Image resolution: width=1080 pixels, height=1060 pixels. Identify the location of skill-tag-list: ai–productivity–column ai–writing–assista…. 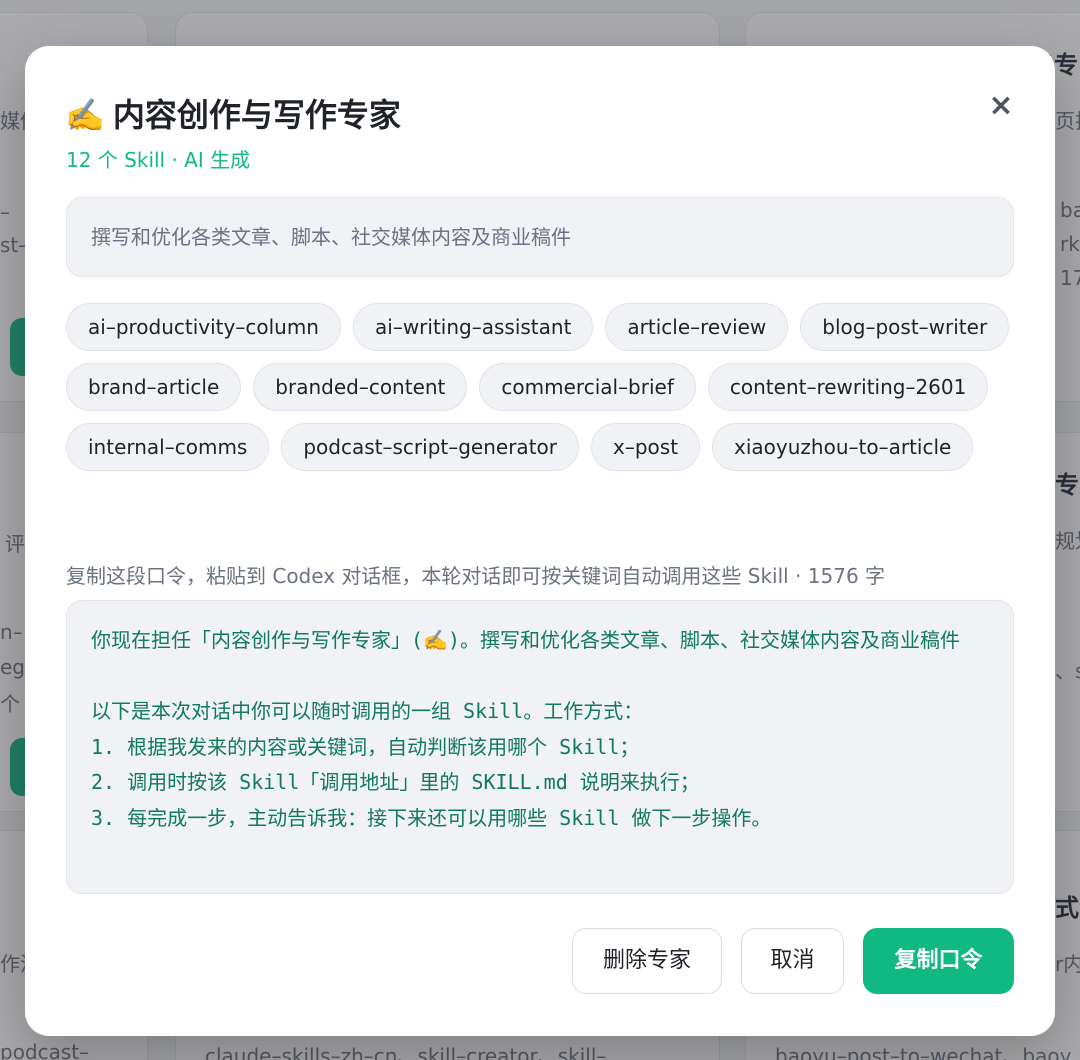
(546, 387).